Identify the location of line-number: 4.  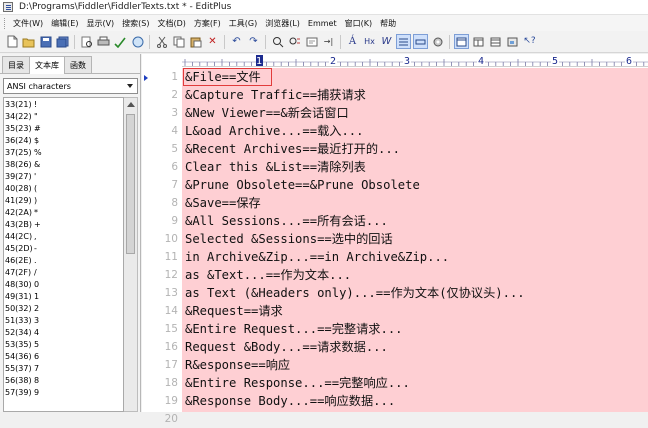
(174, 131).